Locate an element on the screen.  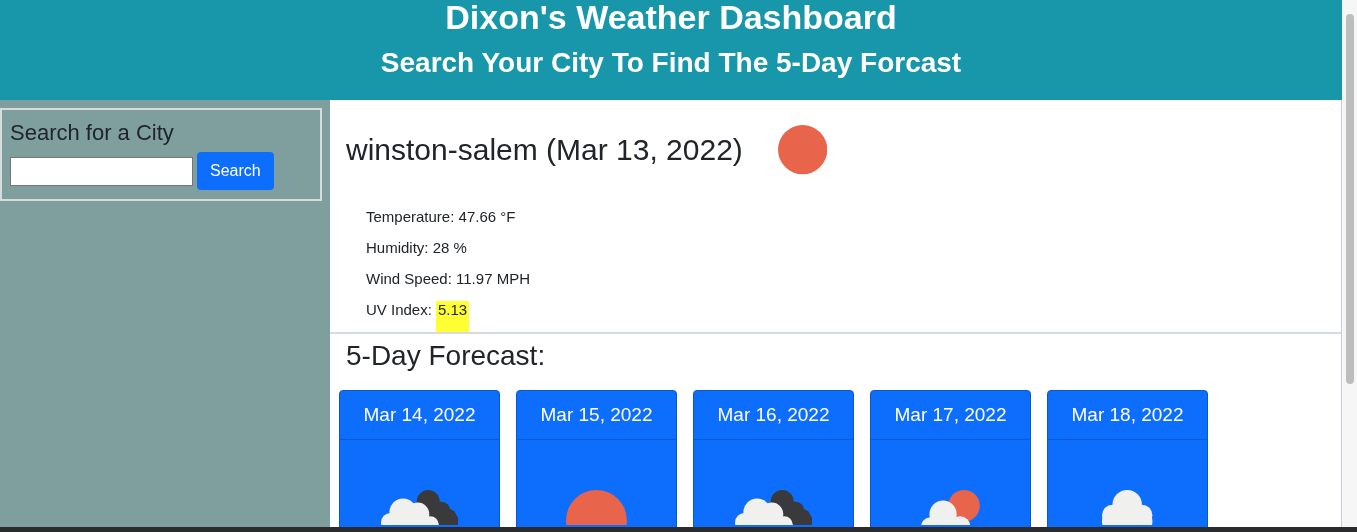
city-date-title: winston-salem (Mar 13, 2022) is located at coordinates (544, 150).